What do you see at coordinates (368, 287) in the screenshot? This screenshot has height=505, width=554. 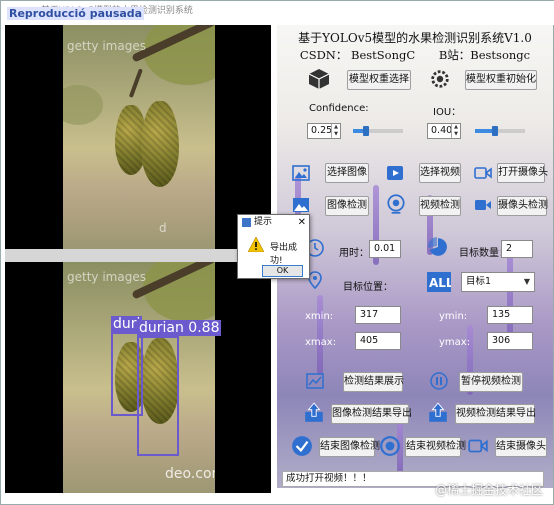 I see `position-label: 目标位置：` at bounding box center [368, 287].